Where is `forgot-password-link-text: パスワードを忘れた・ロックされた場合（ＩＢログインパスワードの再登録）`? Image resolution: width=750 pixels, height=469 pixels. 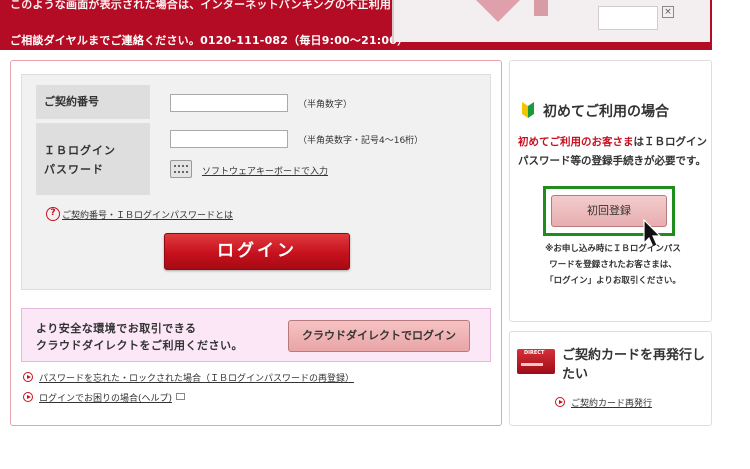 forgot-password-link-text: パスワードを忘れた・ロックされた場合（ＩＢログインパスワードの再登録） is located at coordinates (196, 379).